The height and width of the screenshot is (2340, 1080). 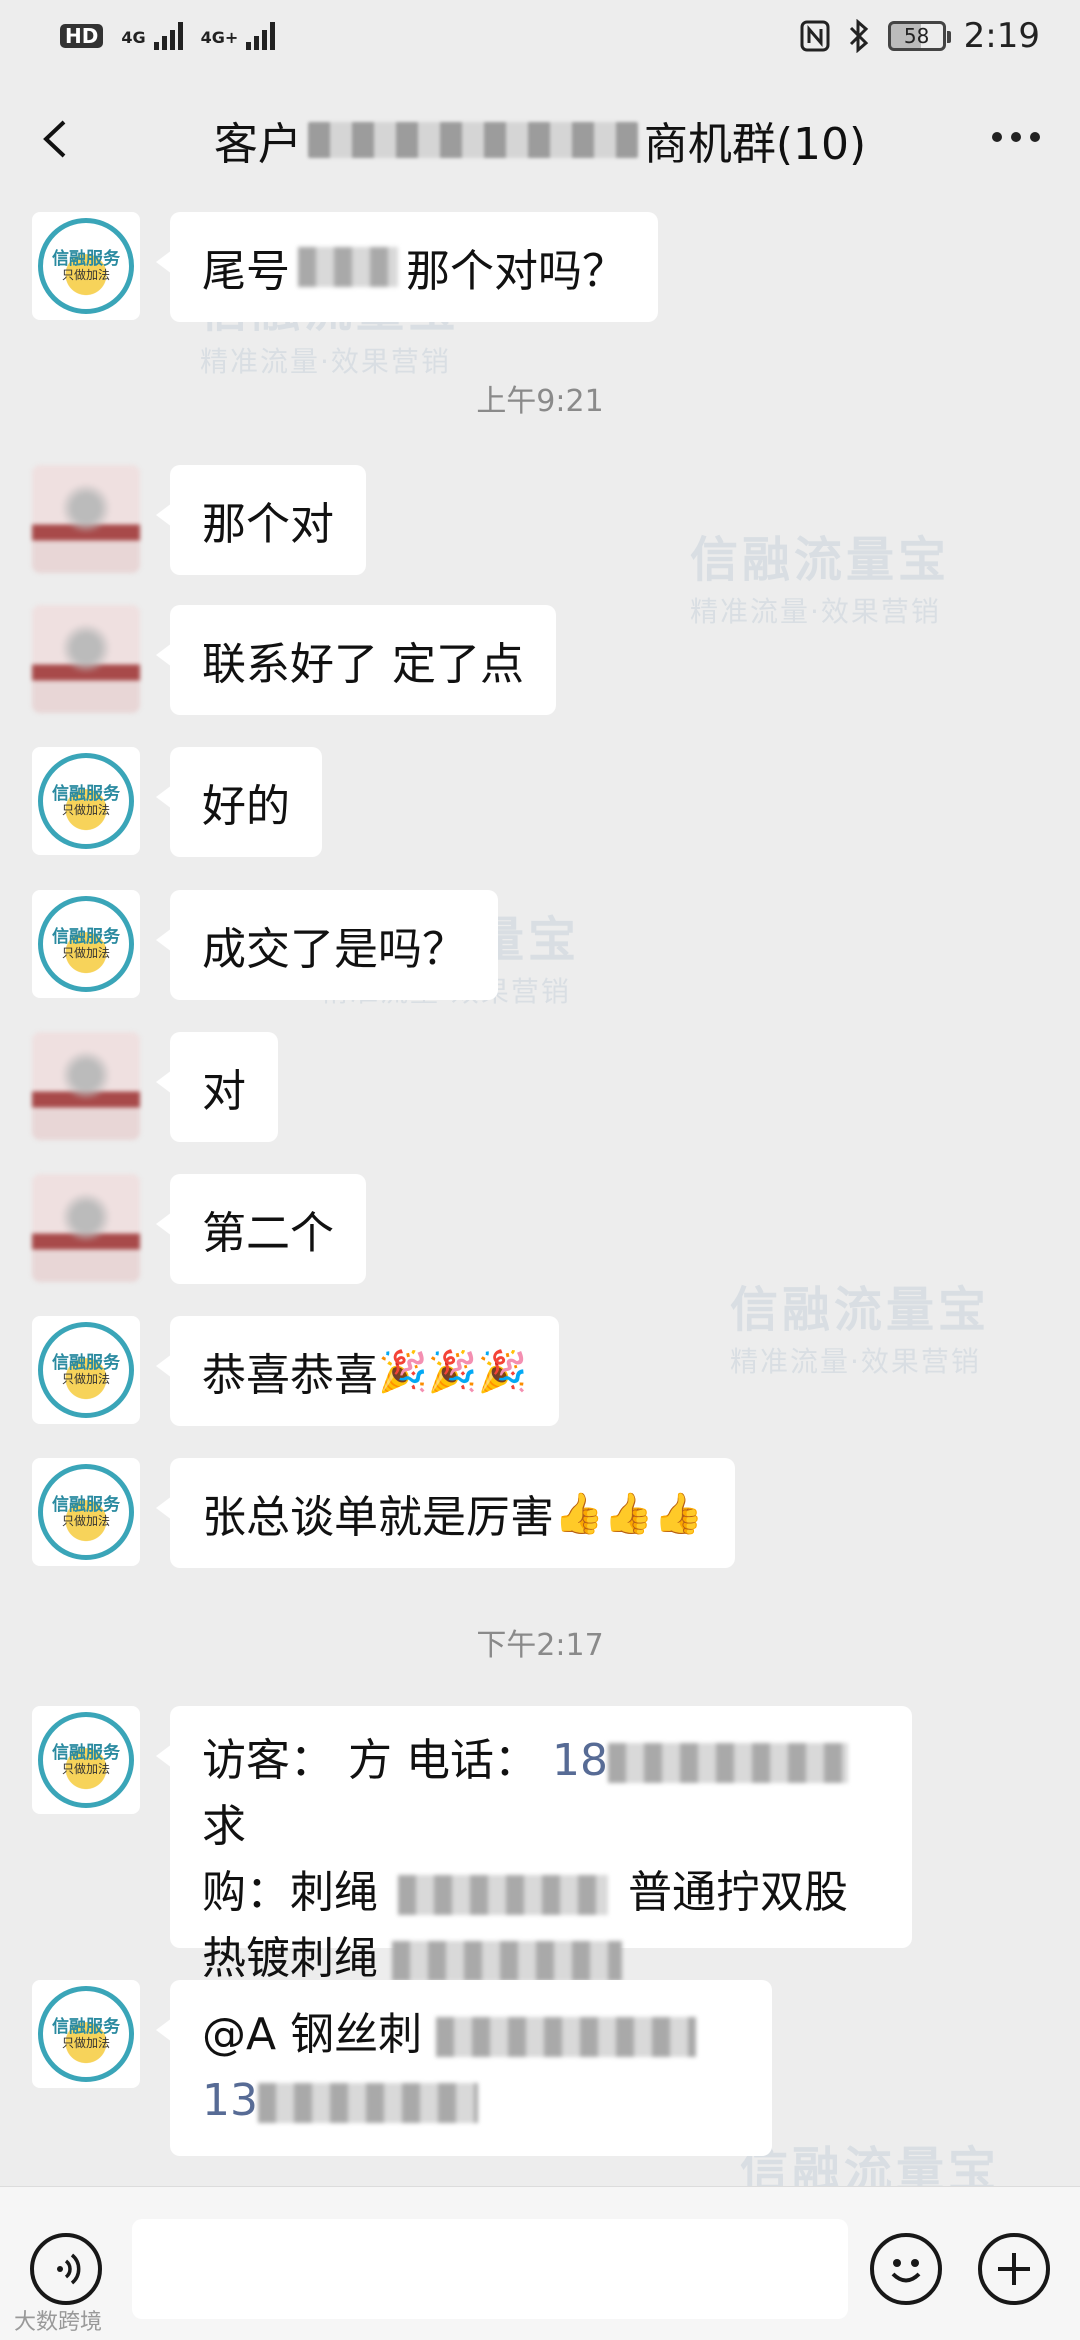 What do you see at coordinates (219, 37) in the screenshot?
I see `network-type-2: 4G+` at bounding box center [219, 37].